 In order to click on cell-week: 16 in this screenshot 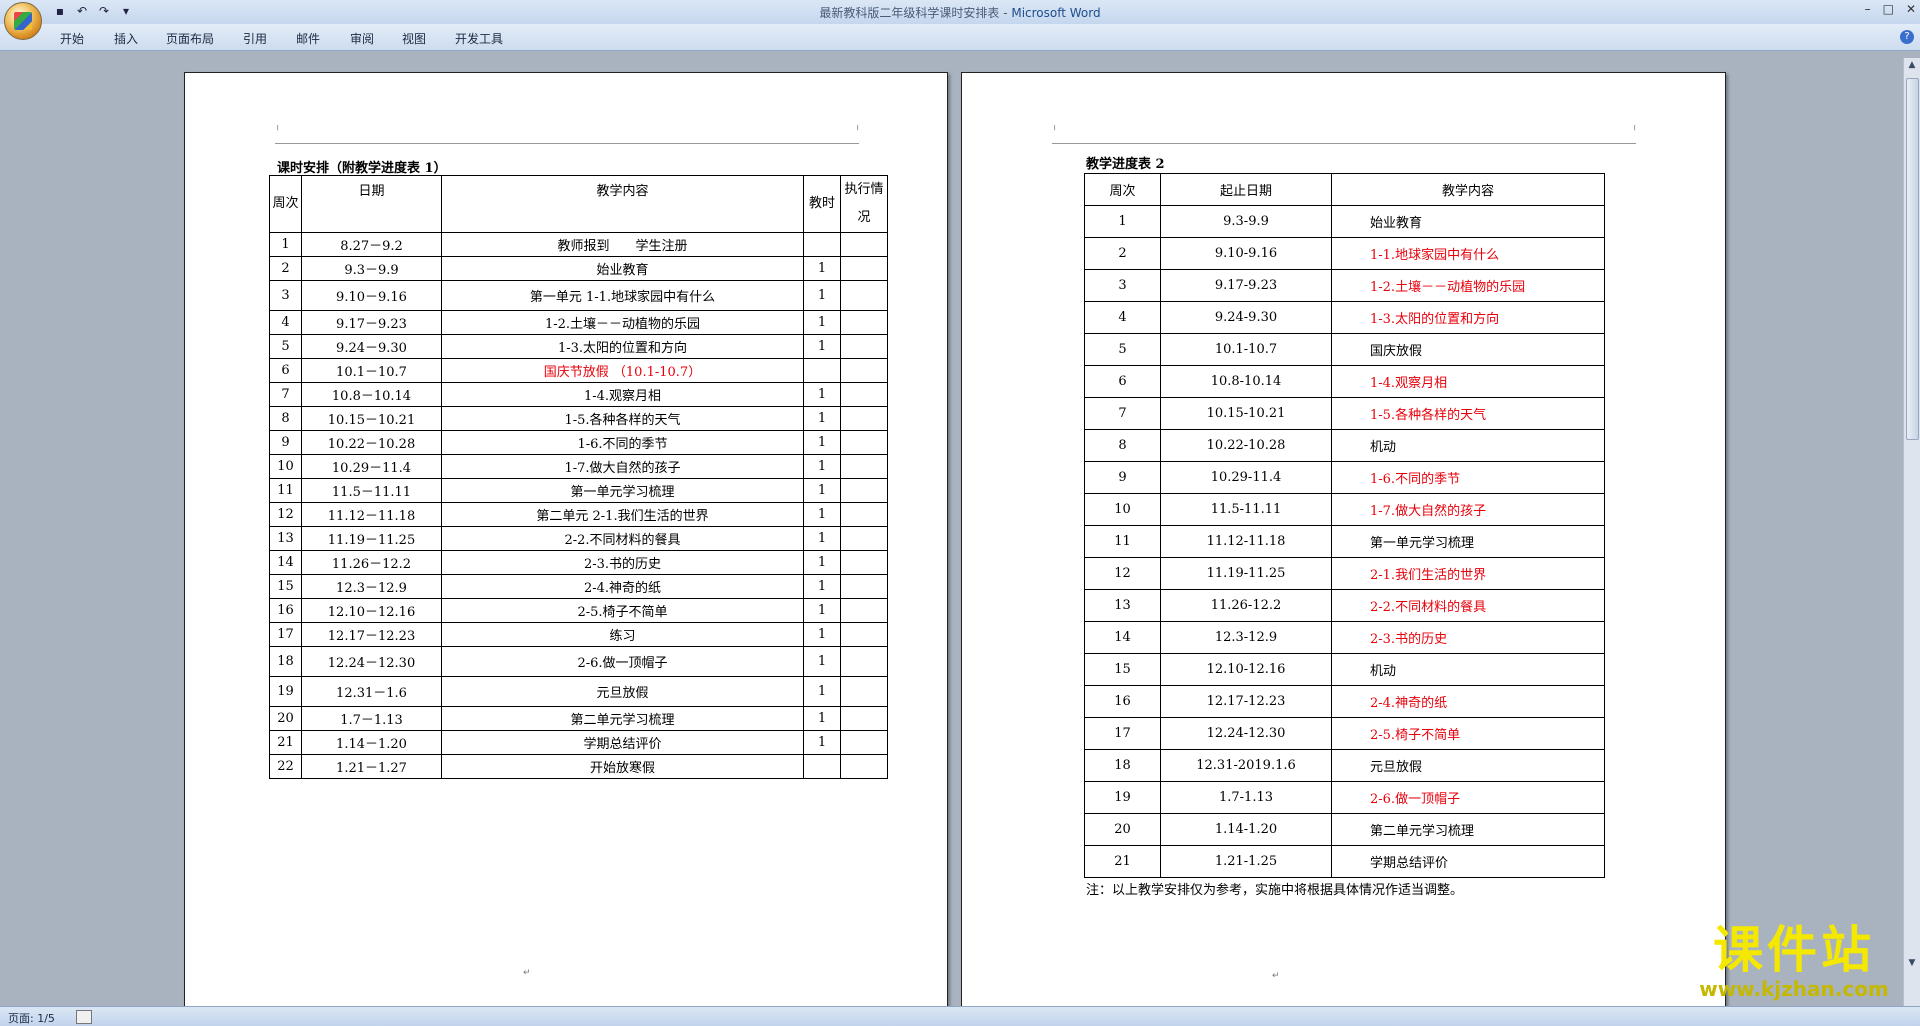, I will do `click(285, 610)`.